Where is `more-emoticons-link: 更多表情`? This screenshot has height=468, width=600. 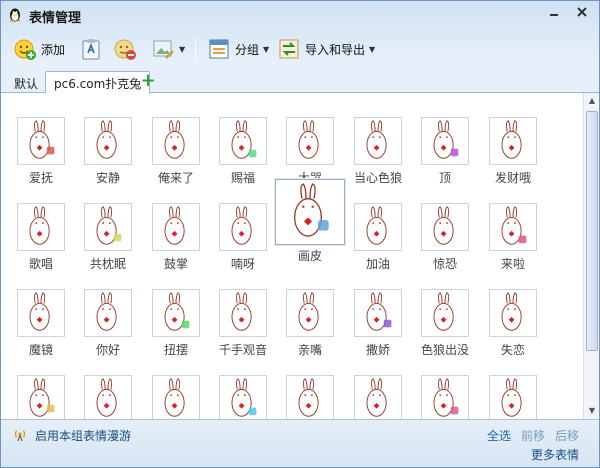 more-emoticons-link: 更多表情 is located at coordinates (555, 454).